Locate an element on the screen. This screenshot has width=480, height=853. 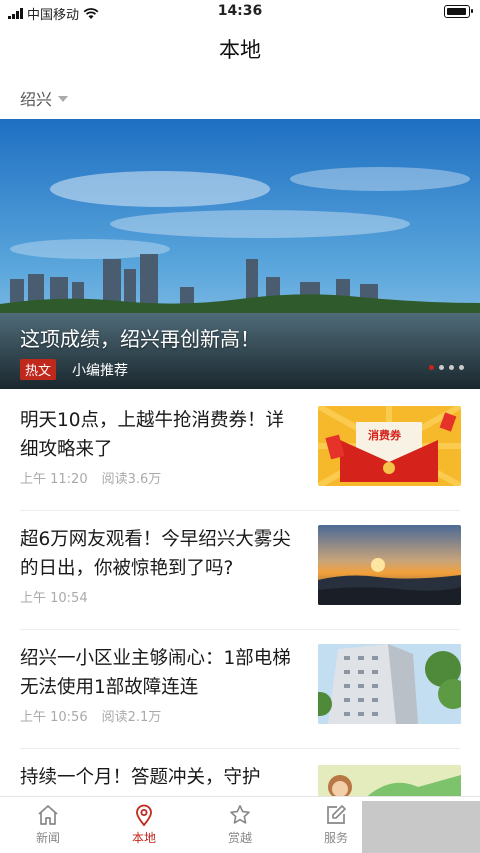
carousel-indicator is located at coordinates (446, 367).